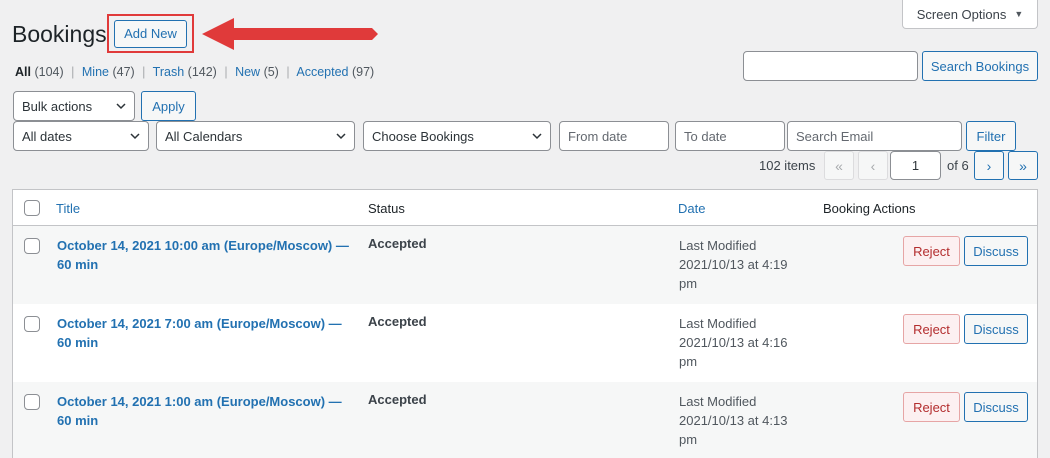  I want to click on dates-value: All dates, so click(47, 136).